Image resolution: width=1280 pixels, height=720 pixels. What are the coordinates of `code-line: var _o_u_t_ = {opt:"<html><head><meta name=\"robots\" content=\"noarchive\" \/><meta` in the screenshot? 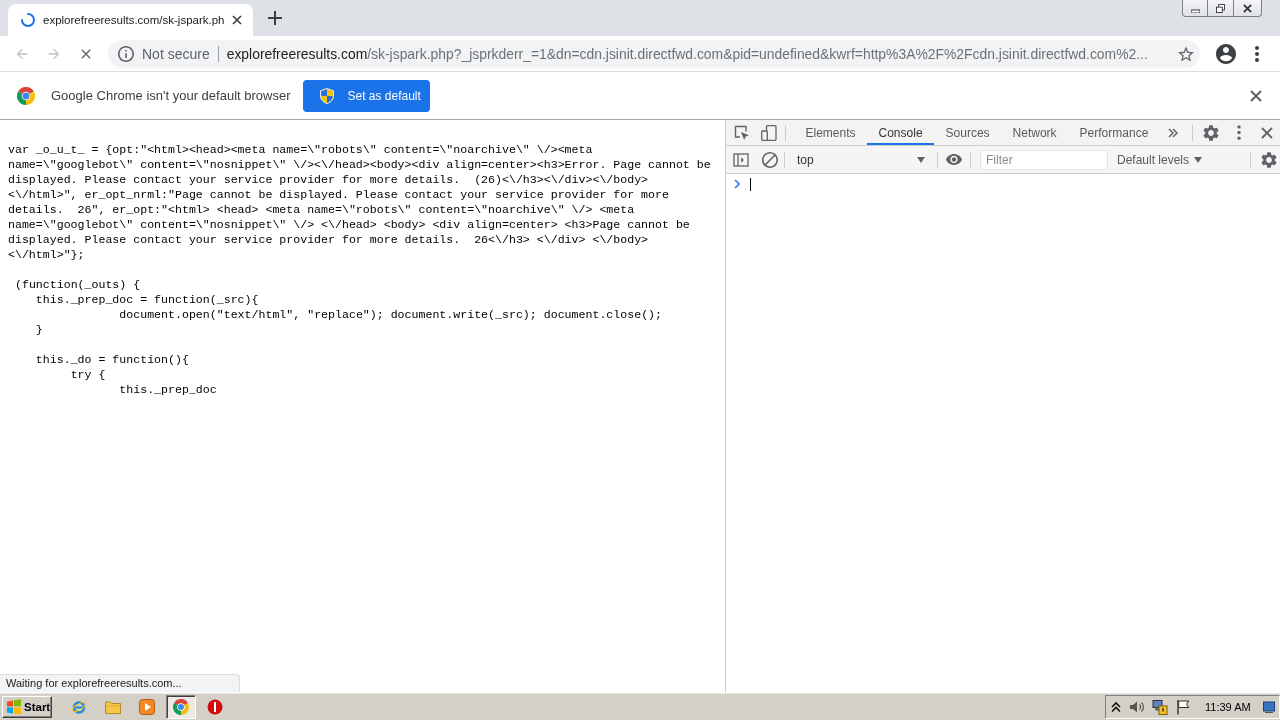 It's located at (300, 149).